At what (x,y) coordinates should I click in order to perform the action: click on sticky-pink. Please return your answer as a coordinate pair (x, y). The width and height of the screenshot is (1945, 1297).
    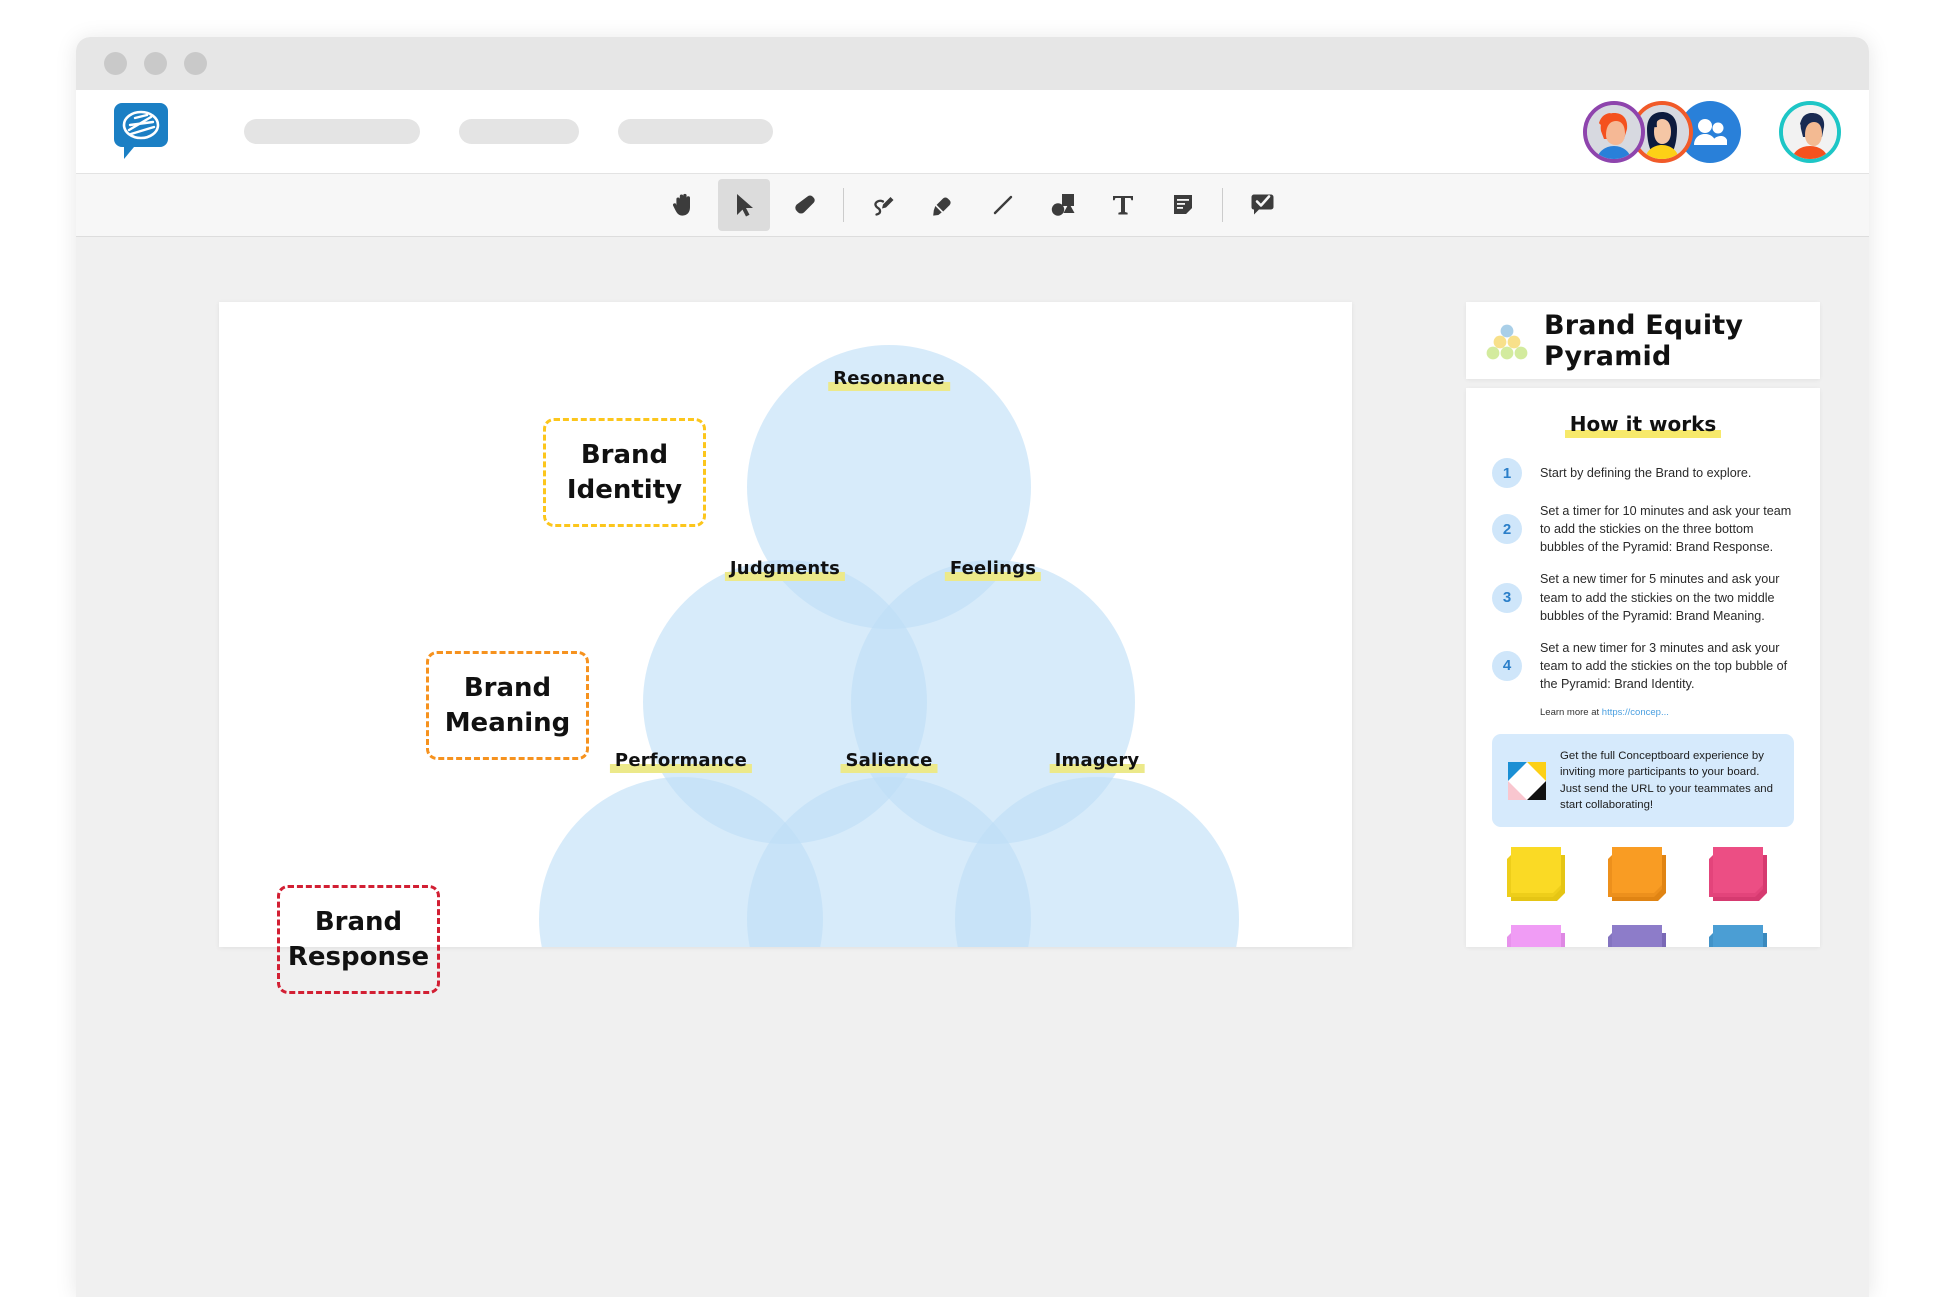
    Looking at the image, I should click on (1744, 878).